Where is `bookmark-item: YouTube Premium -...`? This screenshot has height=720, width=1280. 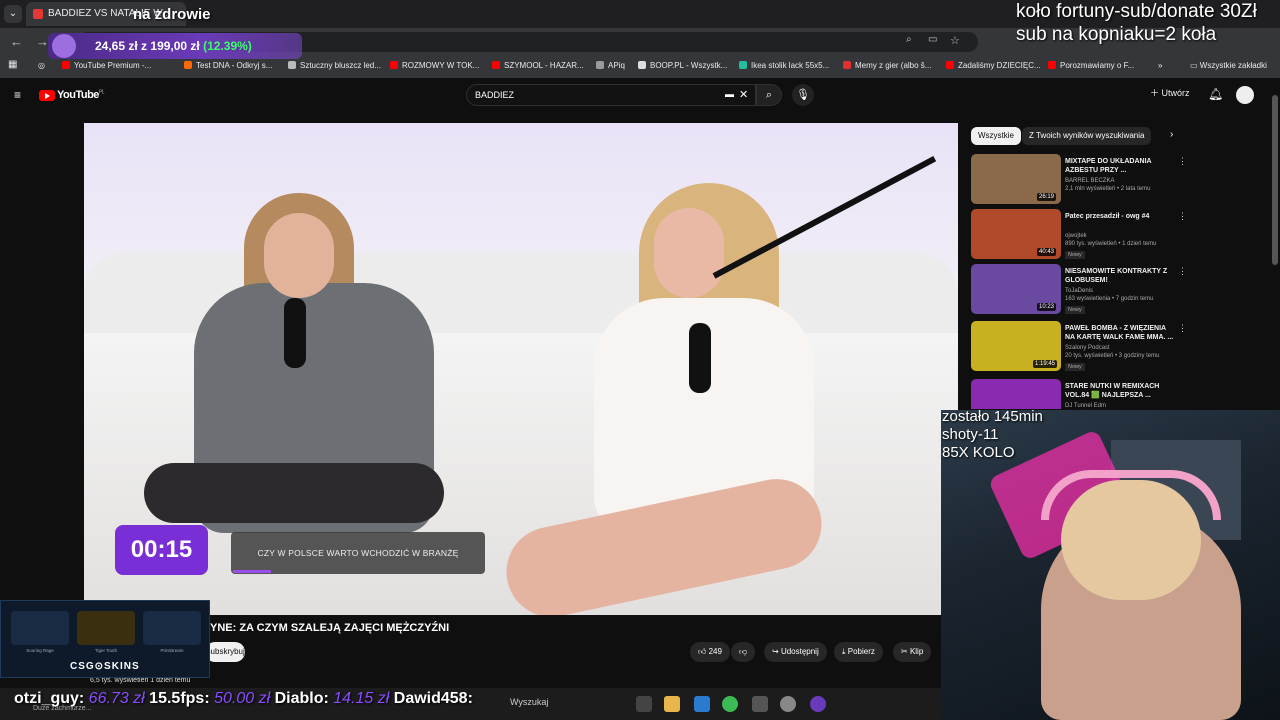 bookmark-item: YouTube Premium -... is located at coordinates (106, 65).